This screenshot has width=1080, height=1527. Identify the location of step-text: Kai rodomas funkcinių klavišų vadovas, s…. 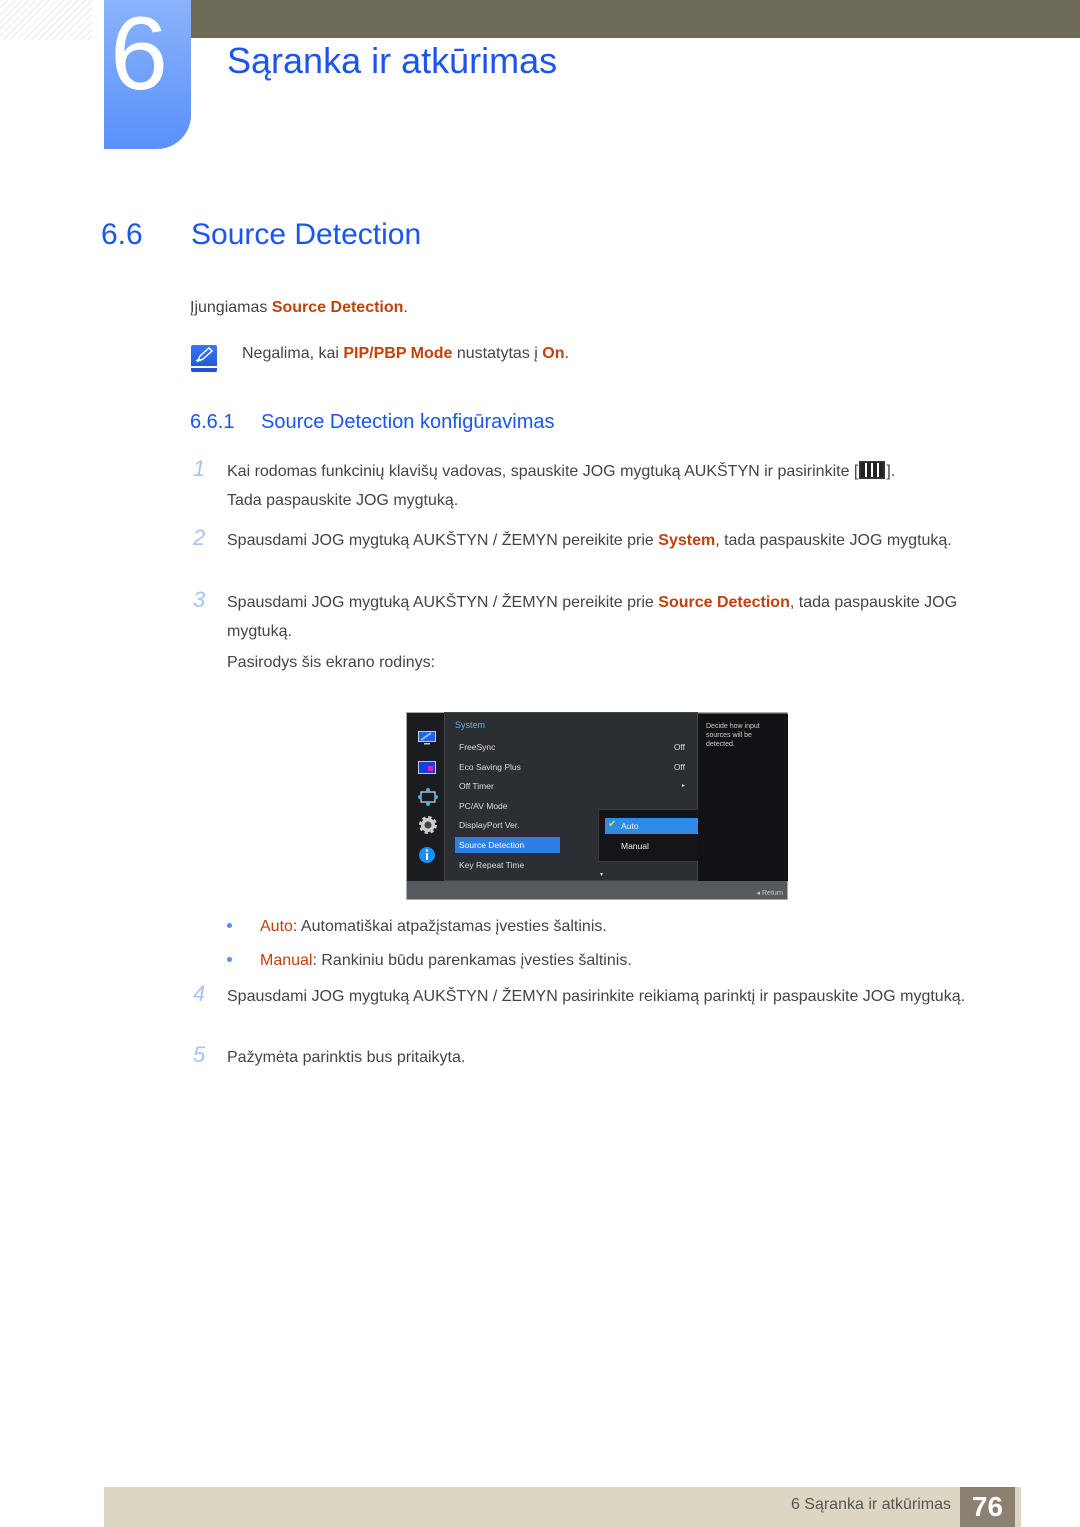
(543, 471).